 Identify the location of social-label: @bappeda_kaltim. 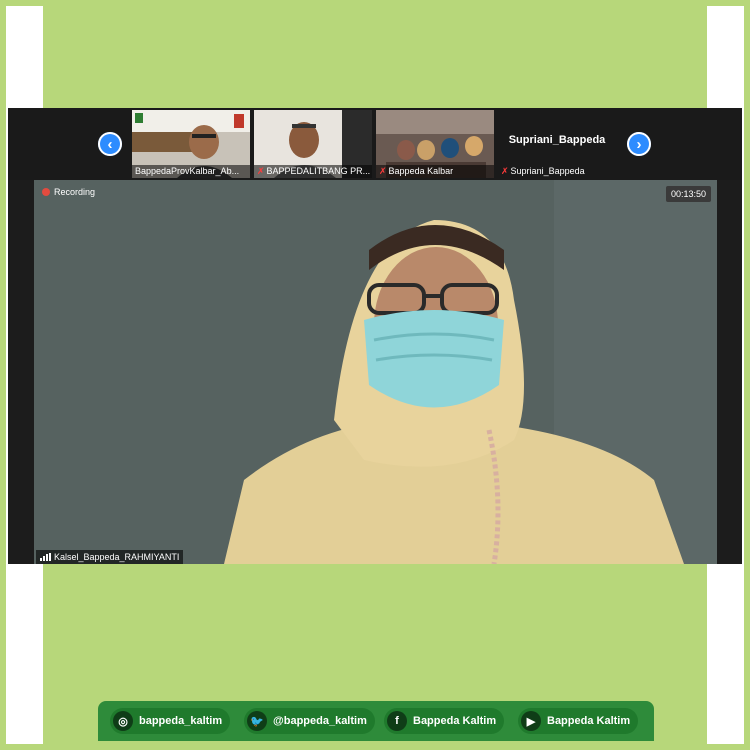
(320, 721).